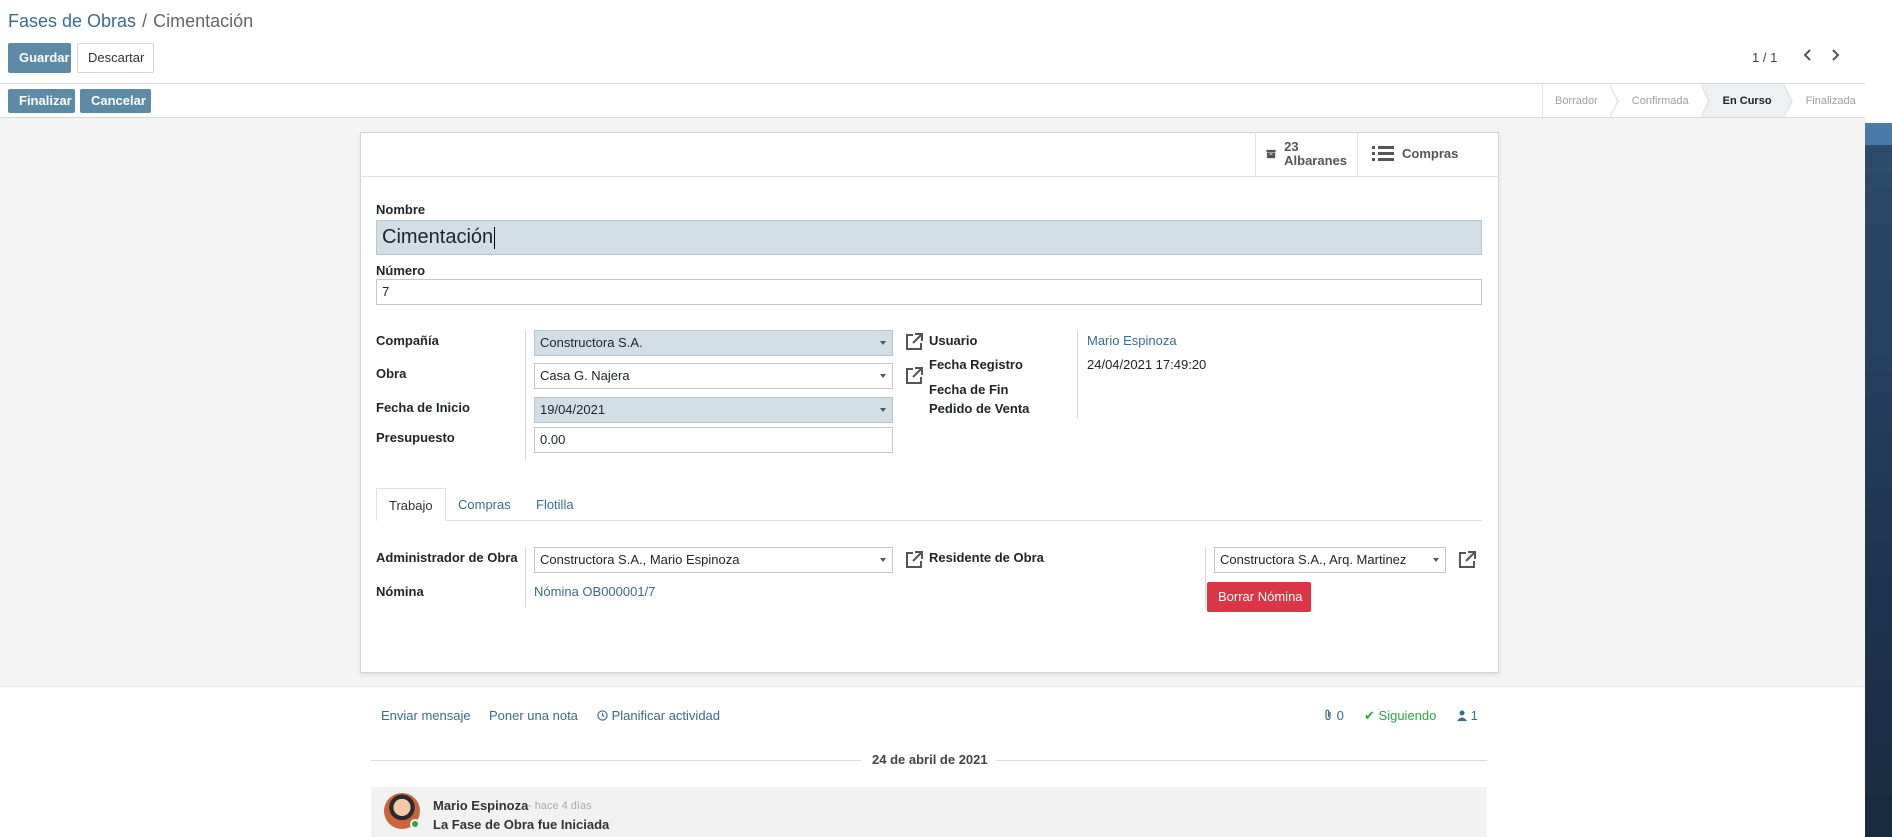 This screenshot has width=1892, height=837. Describe the element at coordinates (1830, 101) in the screenshot. I see `stage-finalizada: Finalizada` at that location.